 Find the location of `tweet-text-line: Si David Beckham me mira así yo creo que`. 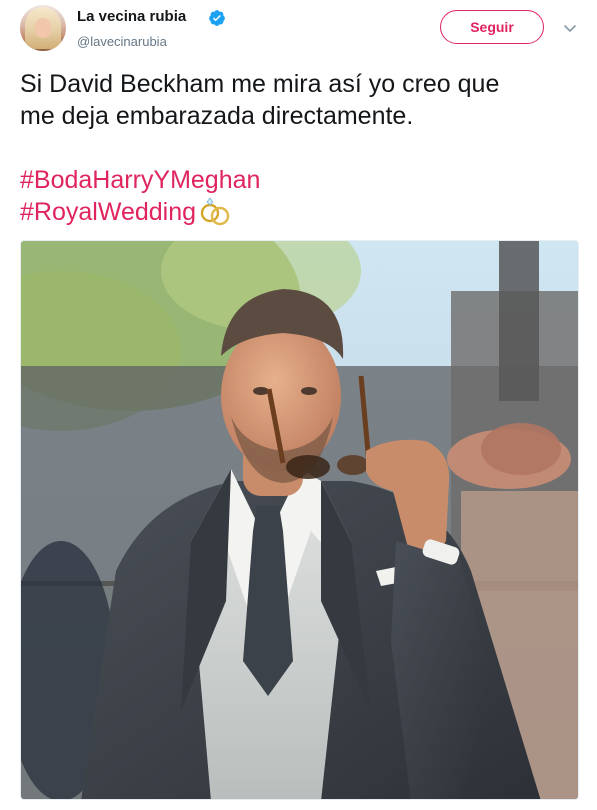

tweet-text-line: Si David Beckham me mira así yo creo que is located at coordinates (260, 84).